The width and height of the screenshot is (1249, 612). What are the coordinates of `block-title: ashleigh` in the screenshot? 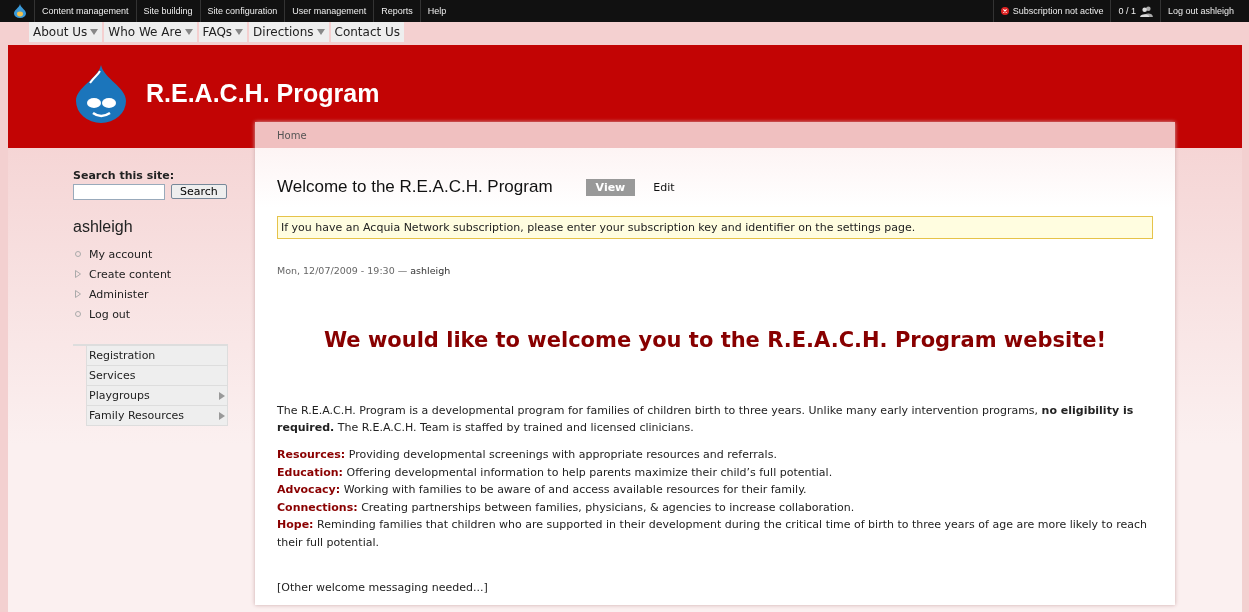 It's located at (103, 227).